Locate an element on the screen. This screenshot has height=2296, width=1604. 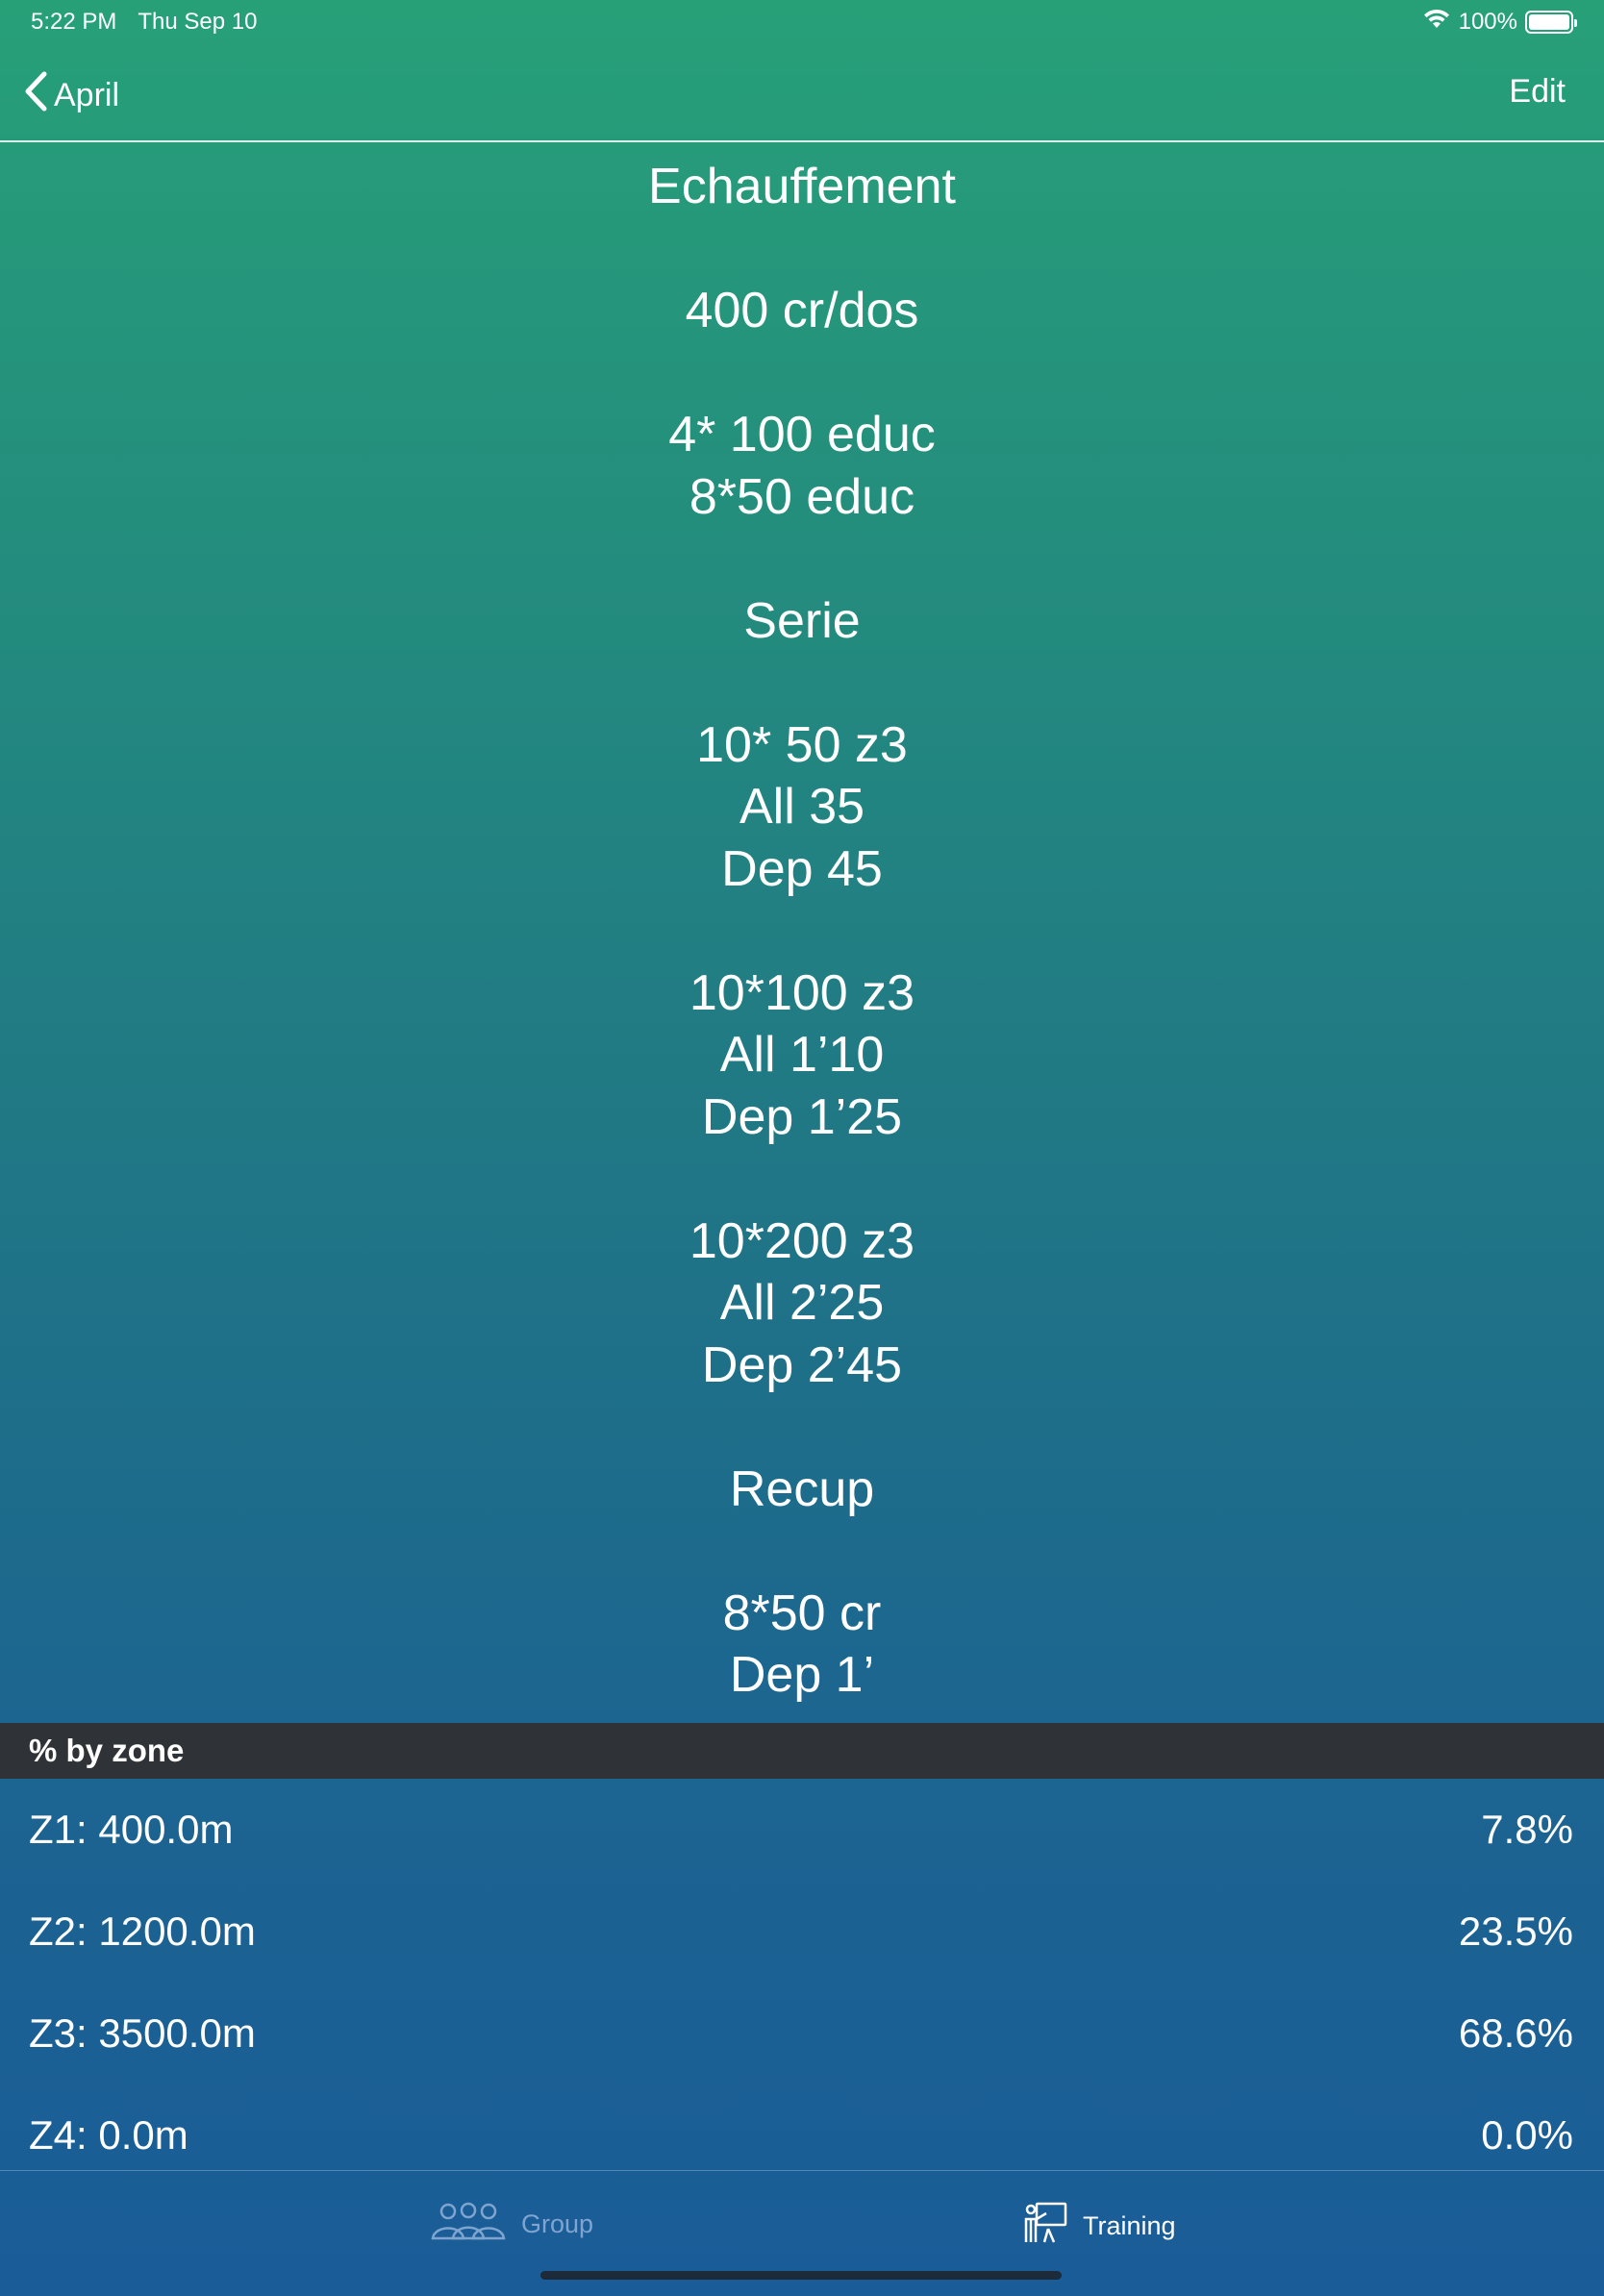
battery-fill is located at coordinates (1549, 22).